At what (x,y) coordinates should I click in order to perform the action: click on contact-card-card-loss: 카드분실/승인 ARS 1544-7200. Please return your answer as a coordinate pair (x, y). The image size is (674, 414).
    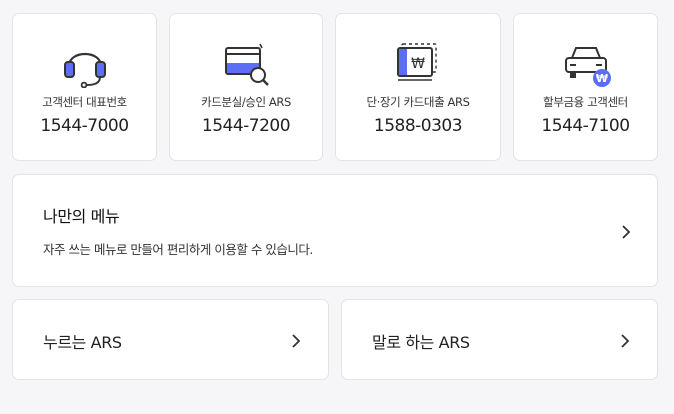
    Looking at the image, I should click on (246, 87).